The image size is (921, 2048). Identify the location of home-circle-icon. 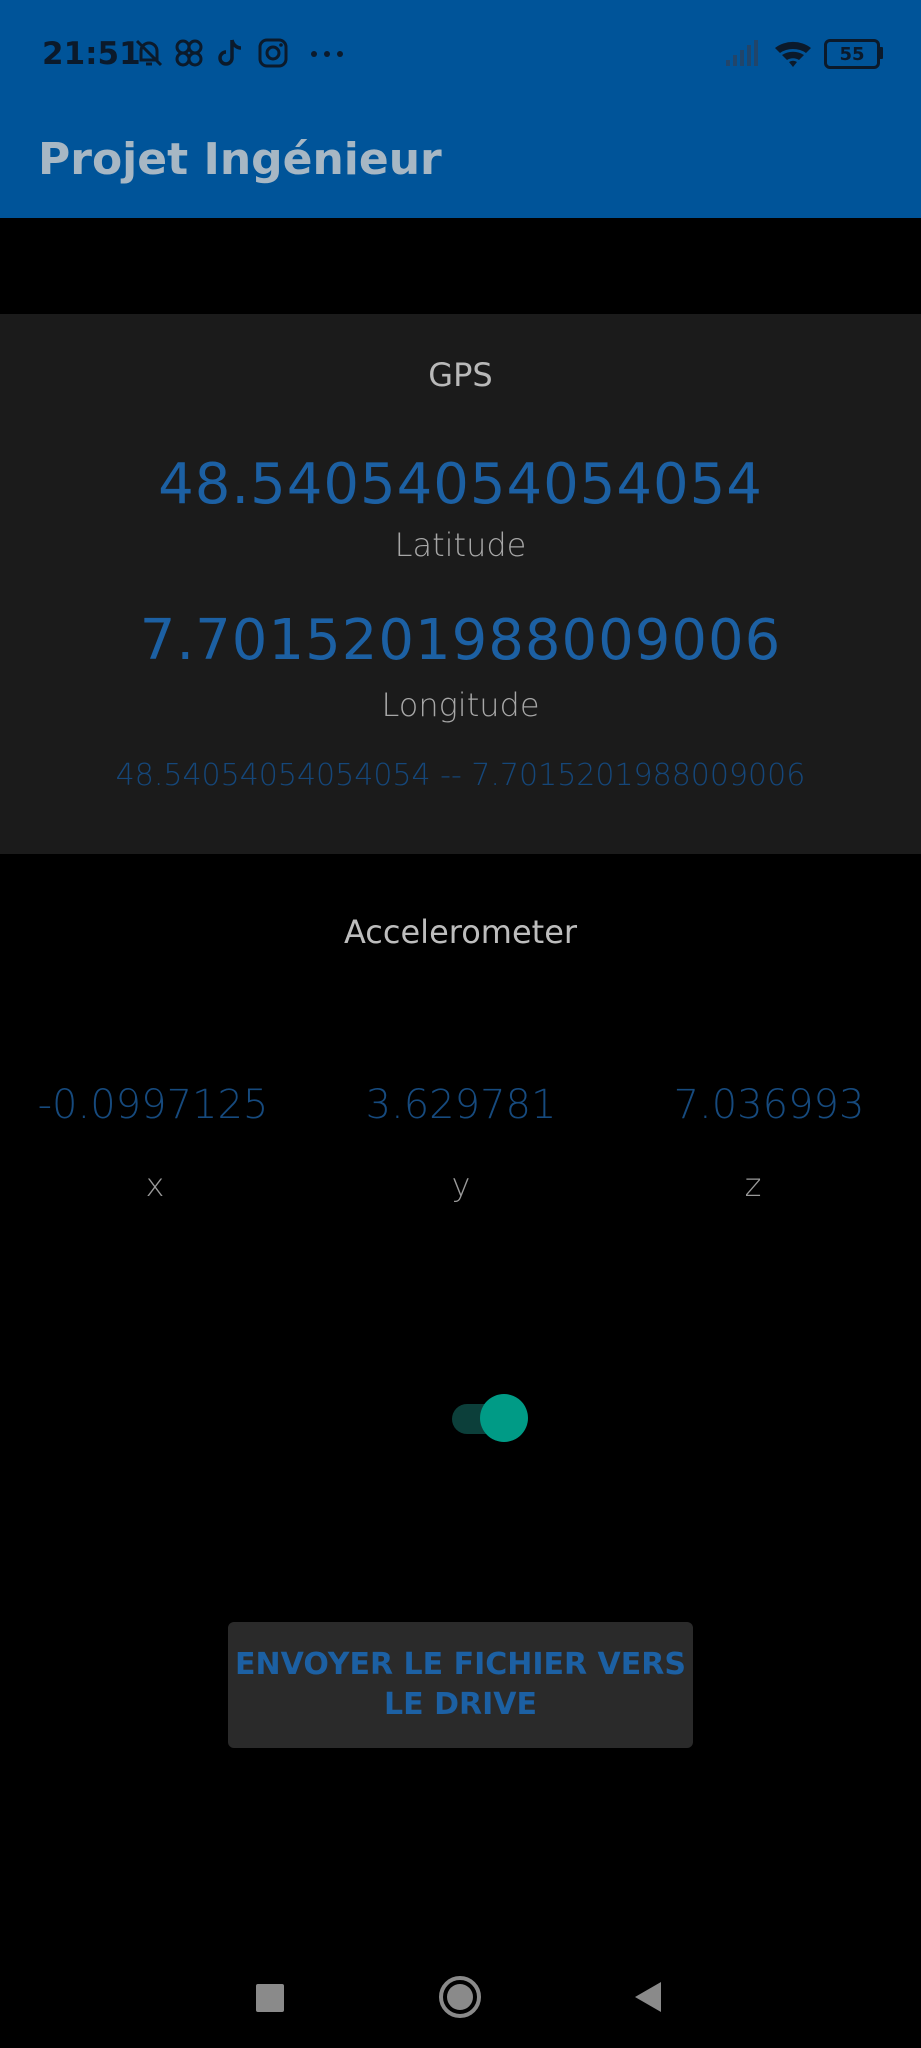
(460, 1997).